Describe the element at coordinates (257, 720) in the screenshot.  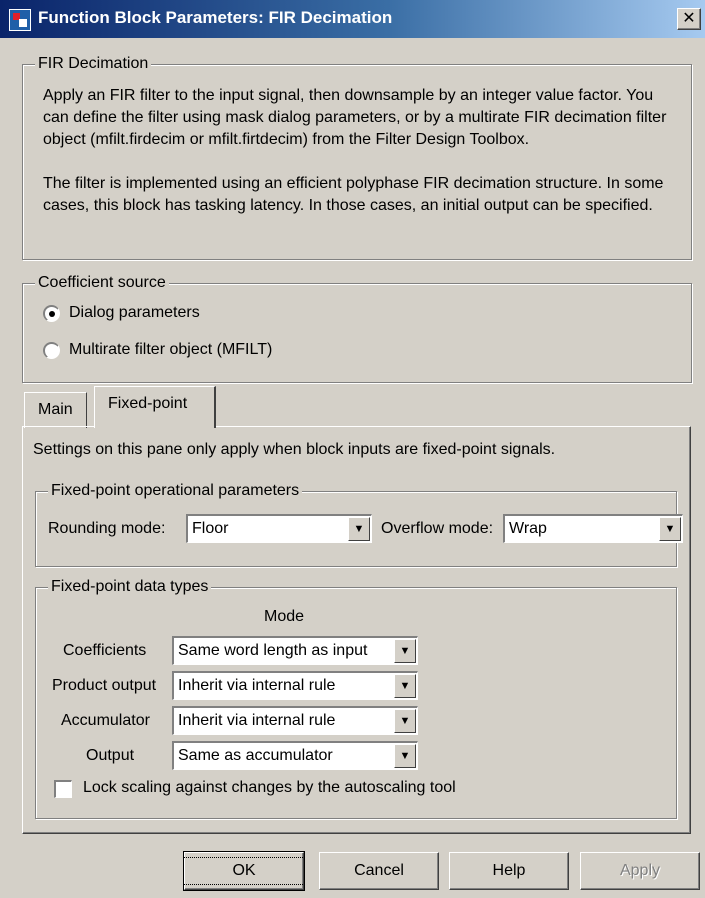
I see `accumulator-mode-value: Inherit via internal rule` at that location.